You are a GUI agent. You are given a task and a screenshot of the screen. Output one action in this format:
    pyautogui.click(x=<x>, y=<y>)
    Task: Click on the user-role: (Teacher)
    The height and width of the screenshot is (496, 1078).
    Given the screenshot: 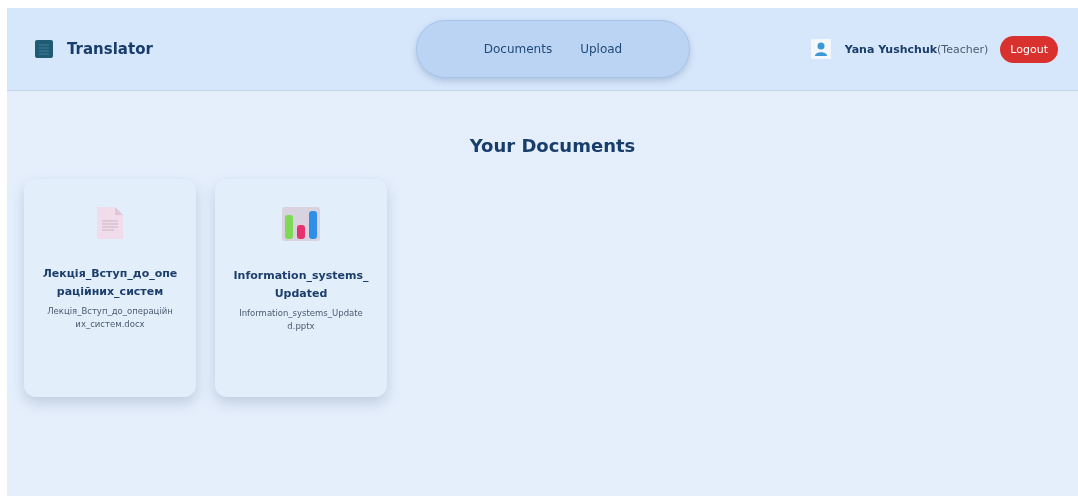 What is the action you would take?
    pyautogui.click(x=963, y=49)
    